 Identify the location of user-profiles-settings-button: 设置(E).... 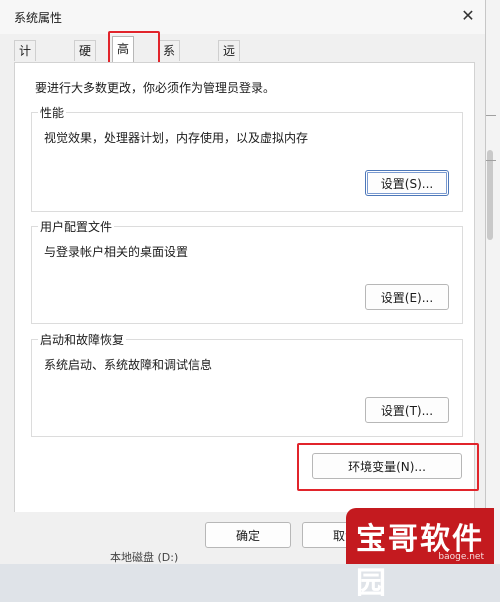
(407, 297).